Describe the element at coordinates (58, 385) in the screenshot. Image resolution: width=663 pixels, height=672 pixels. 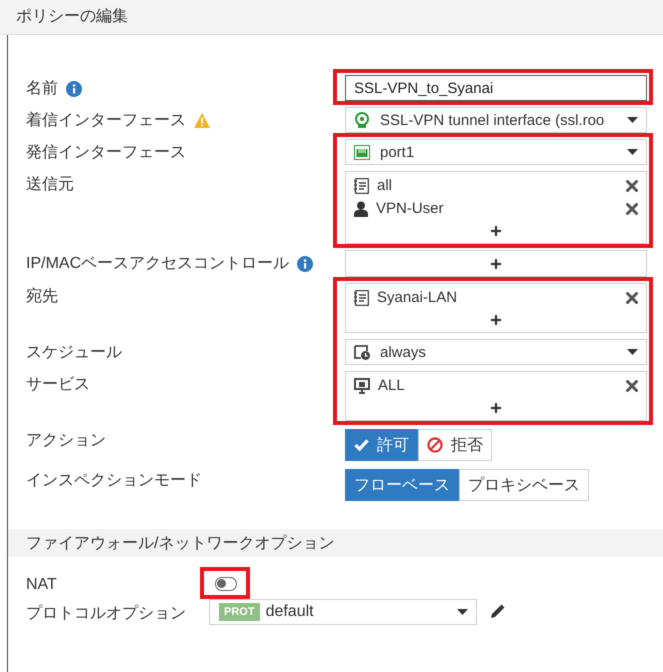
I see `field-label: サービス` at that location.